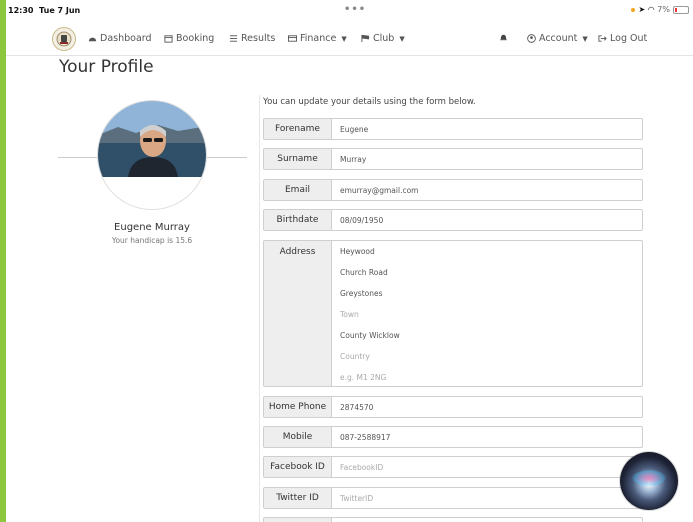 This screenshot has height=522, width=693. I want to click on wifi-icon: ◠, so click(651, 9).